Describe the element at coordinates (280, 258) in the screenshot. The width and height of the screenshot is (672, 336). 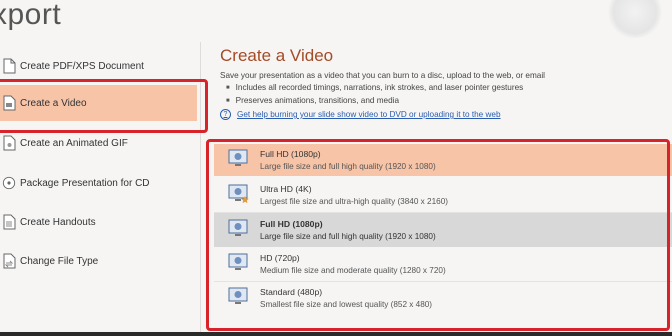
I see `quality-title: HD (720p)` at that location.